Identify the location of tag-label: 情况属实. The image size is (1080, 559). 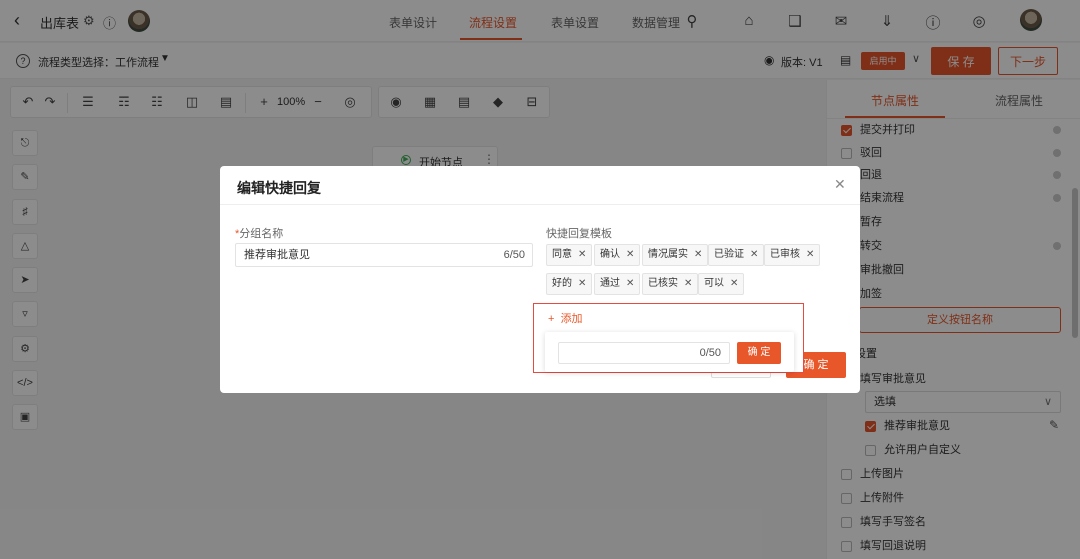
(668, 254).